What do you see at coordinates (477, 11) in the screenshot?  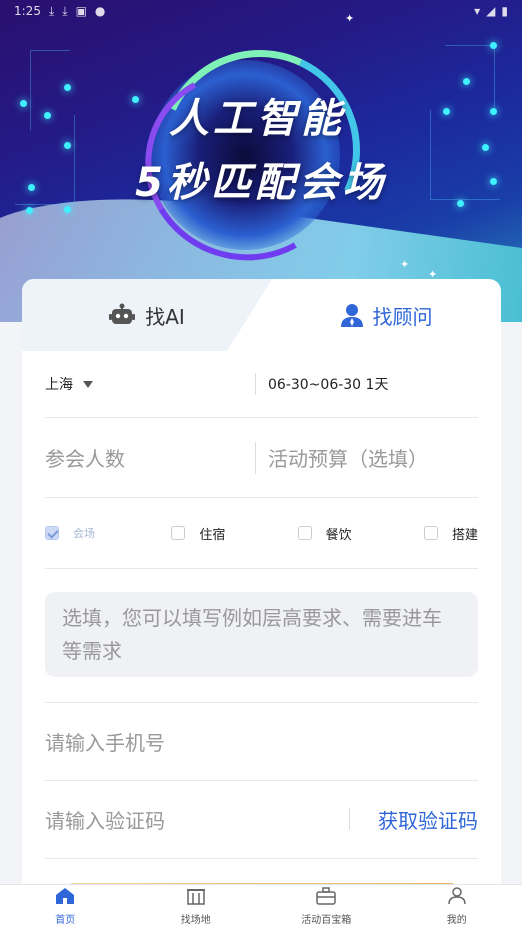 I see `wifi-icon: ▾` at bounding box center [477, 11].